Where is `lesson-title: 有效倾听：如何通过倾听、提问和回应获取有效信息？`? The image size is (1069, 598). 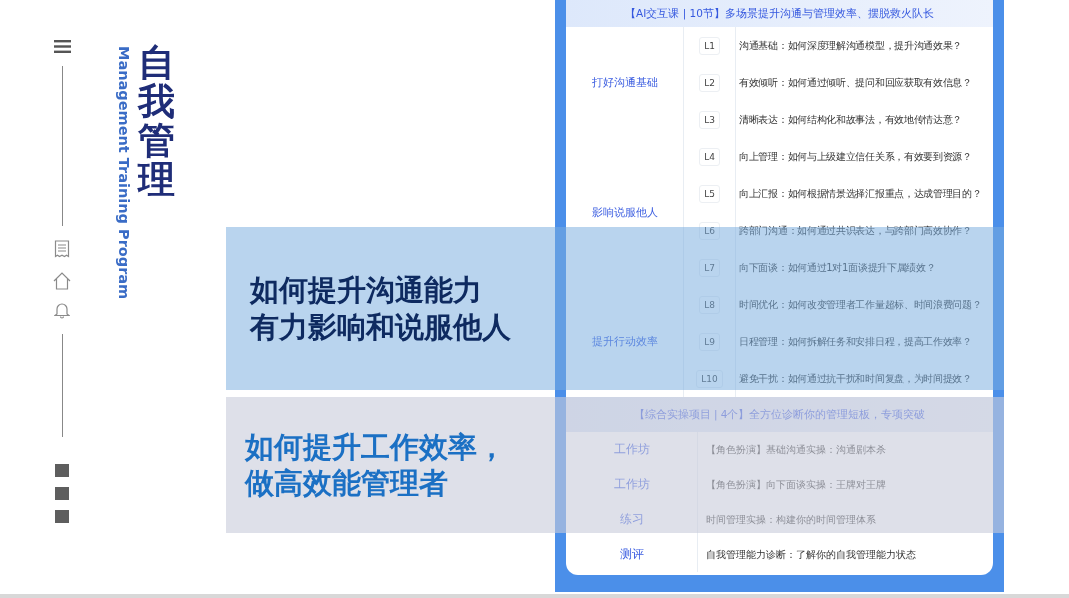 lesson-title: 有效倾听：如何通过倾听、提问和回应获取有效信息？ is located at coordinates (855, 82).